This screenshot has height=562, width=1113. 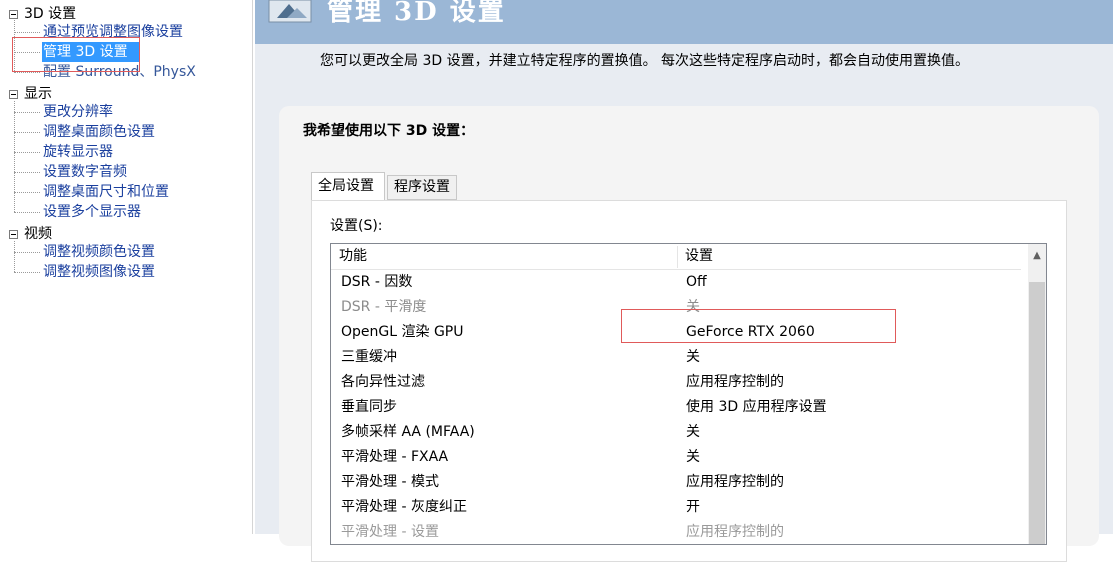 I want to click on collapse-toggle-3d, so click(x=13, y=14).